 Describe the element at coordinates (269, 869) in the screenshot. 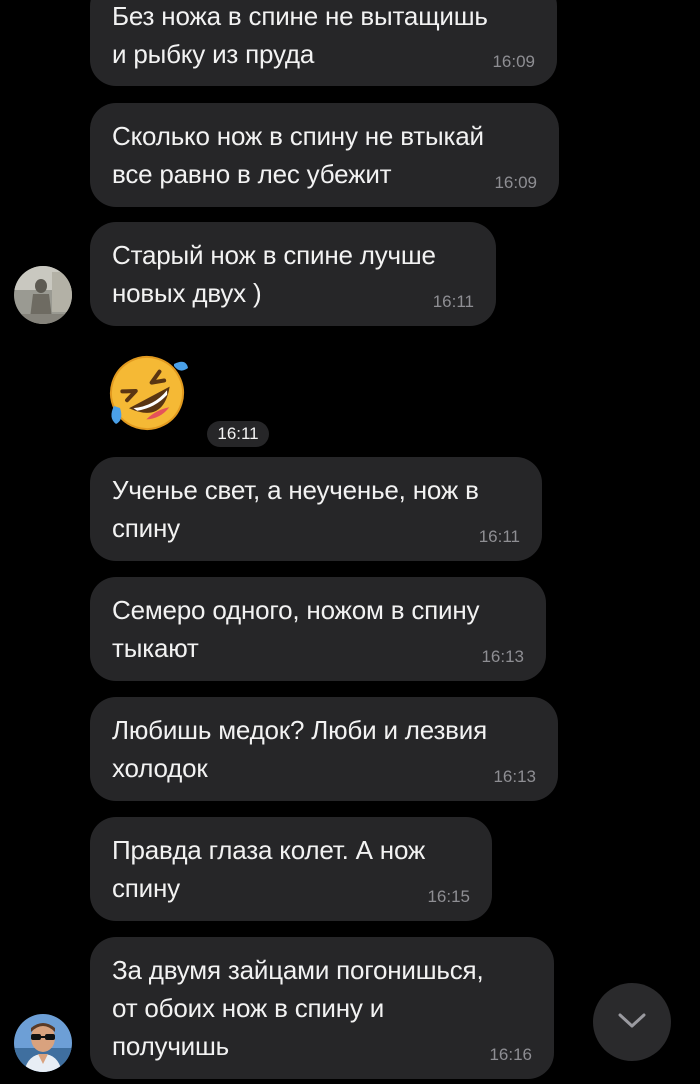

I see `message-text: Правда глаза колет. А нож спину` at that location.